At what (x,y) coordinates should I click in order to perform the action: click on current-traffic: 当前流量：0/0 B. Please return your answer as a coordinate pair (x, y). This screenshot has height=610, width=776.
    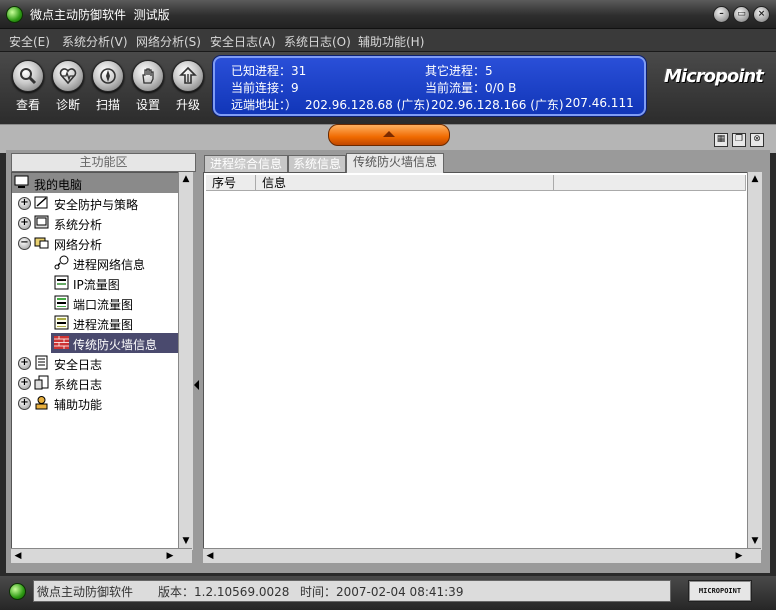
    Looking at the image, I should click on (471, 88).